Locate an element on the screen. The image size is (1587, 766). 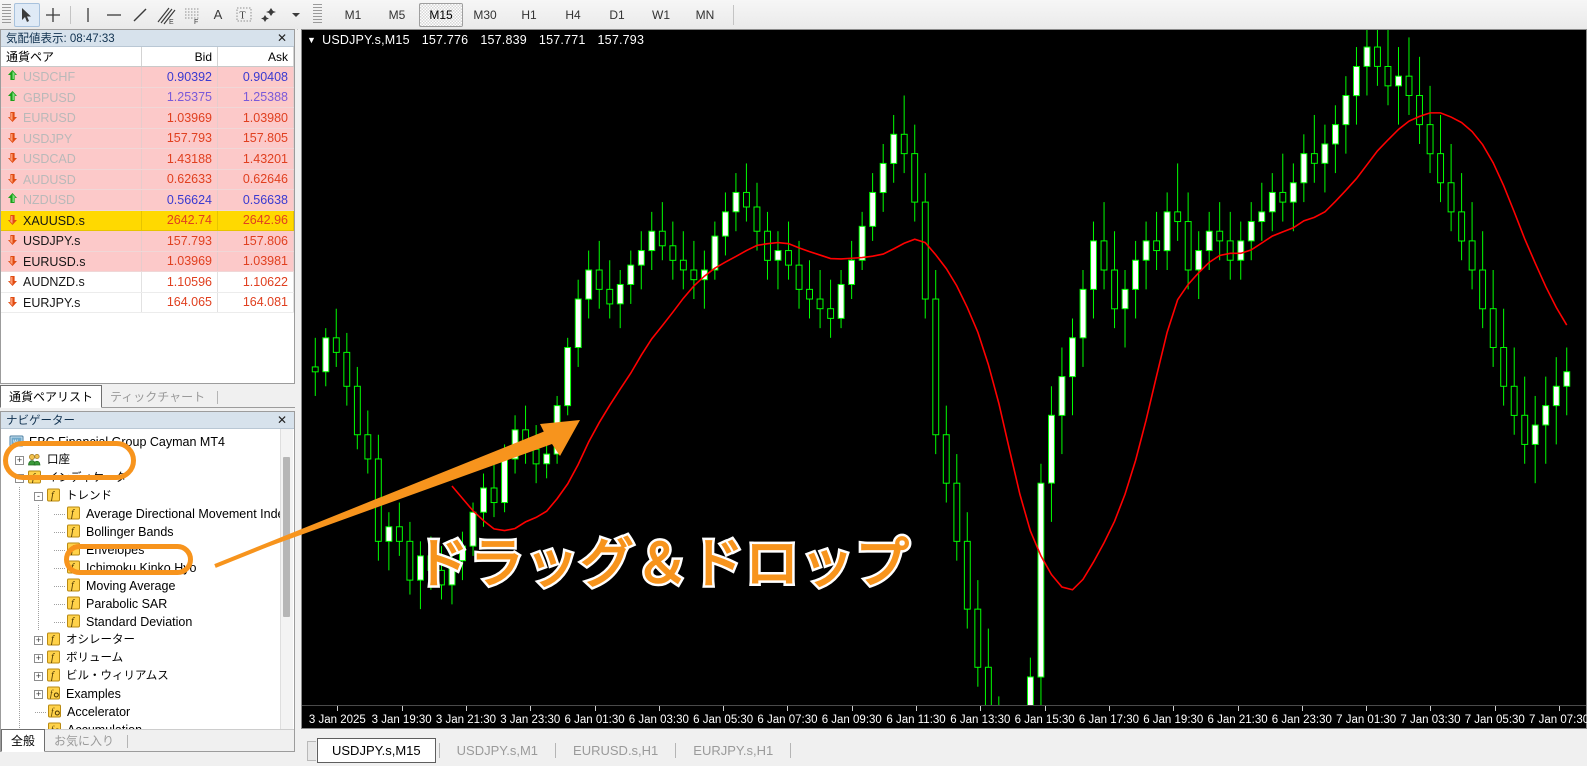
tree-item-envelopes: f Envelopes is located at coordinates (149, 550).